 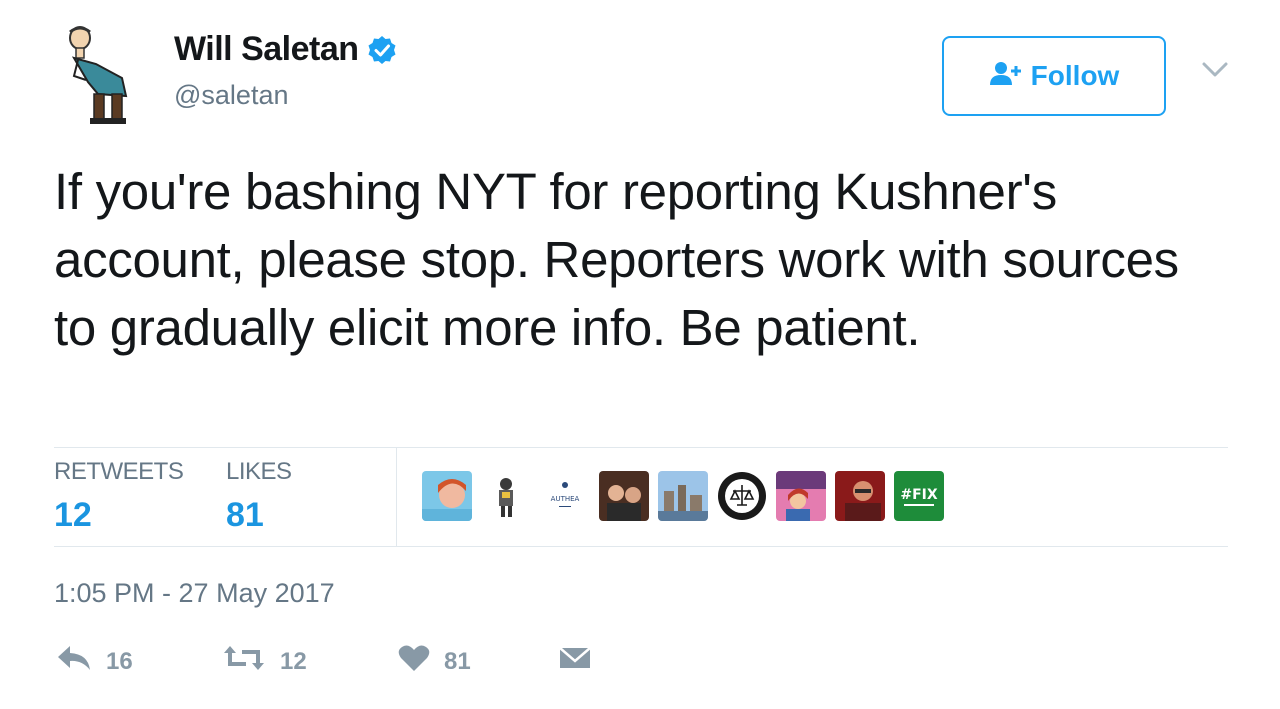 I want to click on liker-avatar: #FIX, so click(x=919, y=496).